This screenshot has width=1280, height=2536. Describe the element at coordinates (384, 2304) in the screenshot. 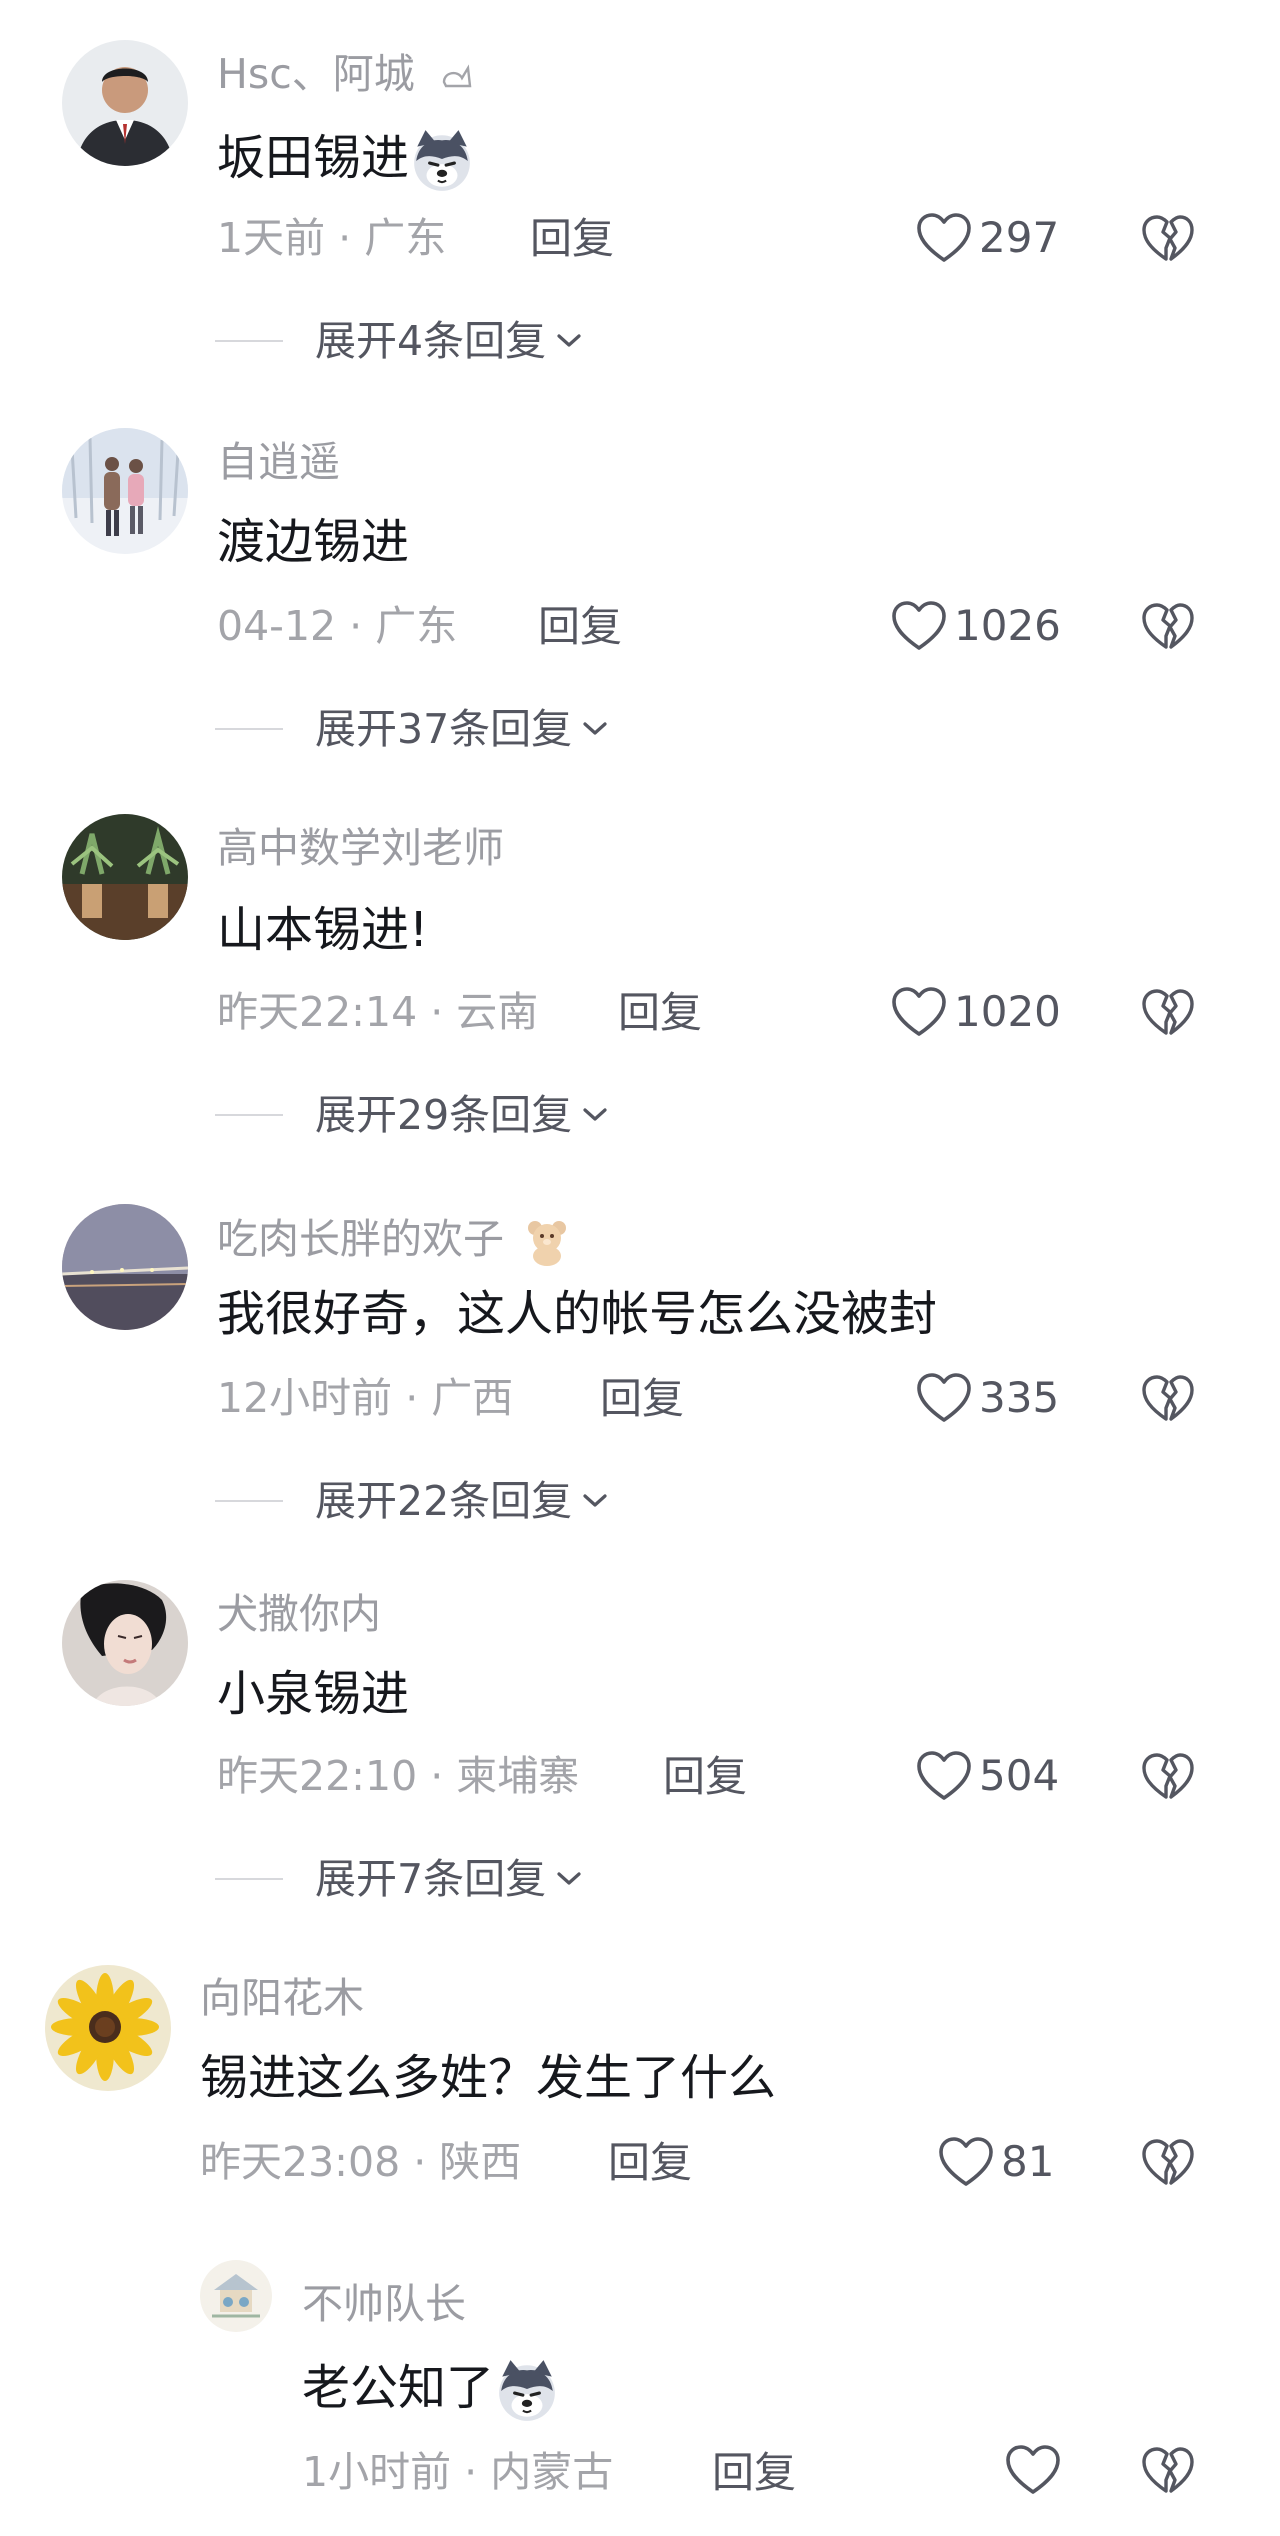

I see `username: 不帅队长` at that location.